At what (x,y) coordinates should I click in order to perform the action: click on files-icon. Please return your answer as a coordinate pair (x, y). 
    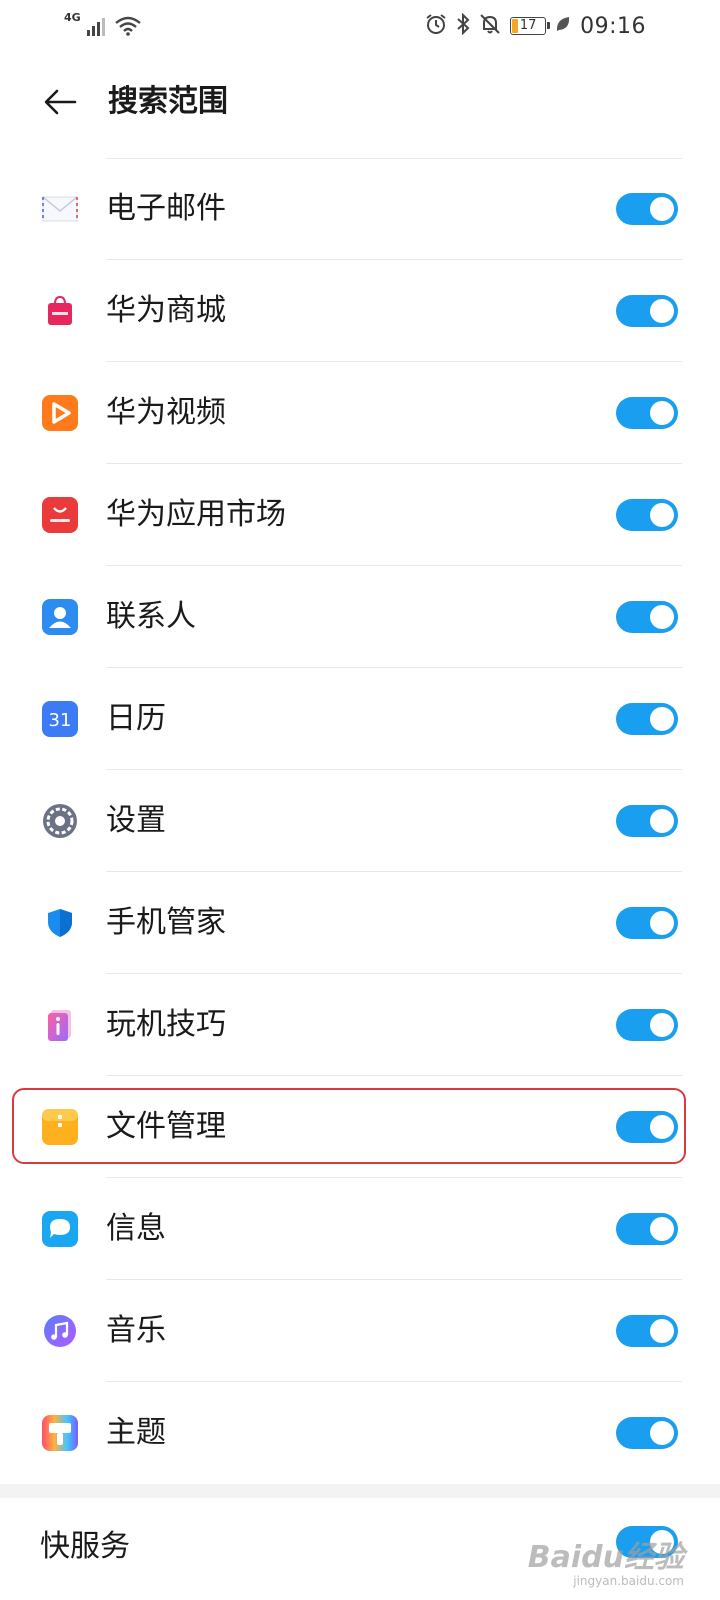
    Looking at the image, I should click on (60, 1127).